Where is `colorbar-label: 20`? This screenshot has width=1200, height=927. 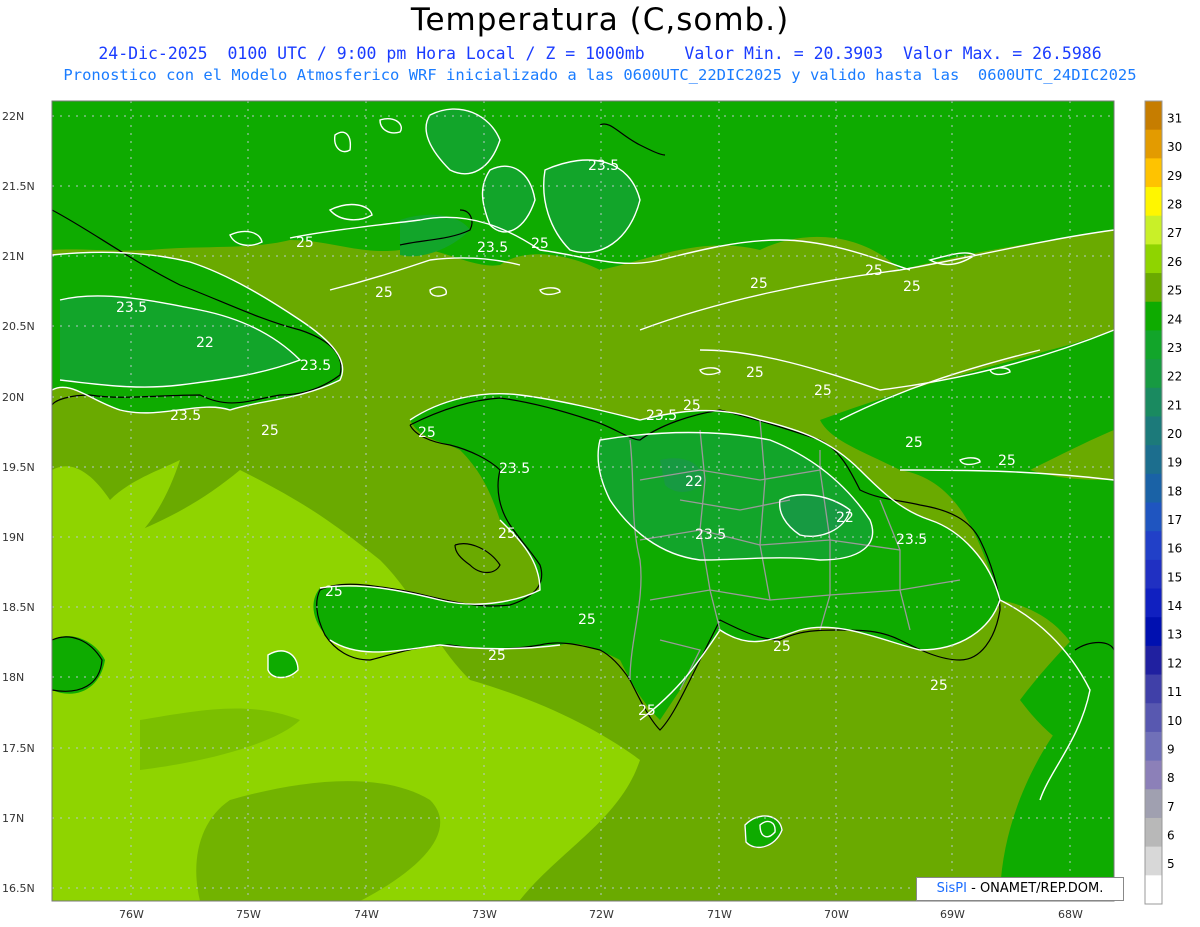
colorbar-label: 20 is located at coordinates (1174, 434).